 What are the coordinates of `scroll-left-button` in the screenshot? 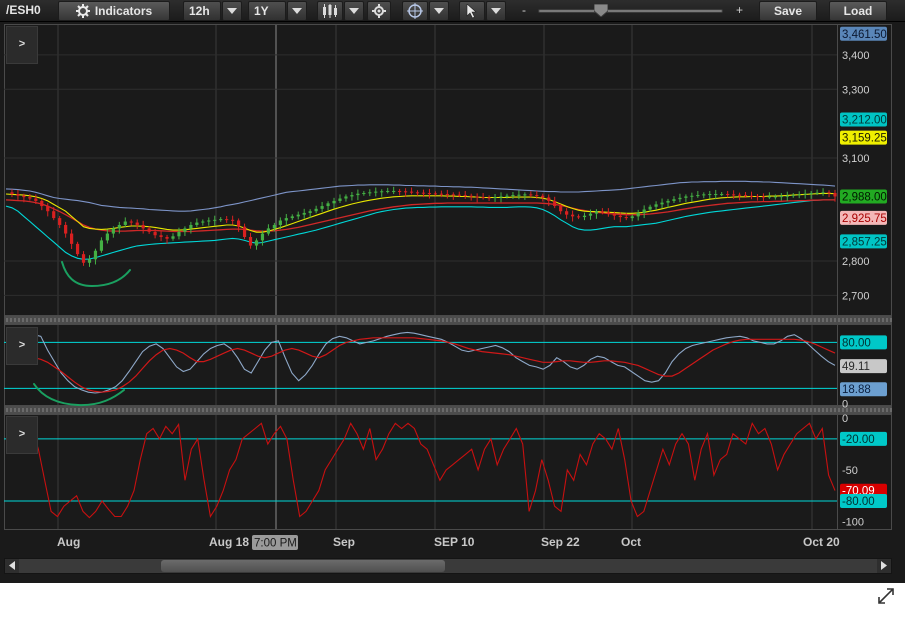 It's located at (12, 566).